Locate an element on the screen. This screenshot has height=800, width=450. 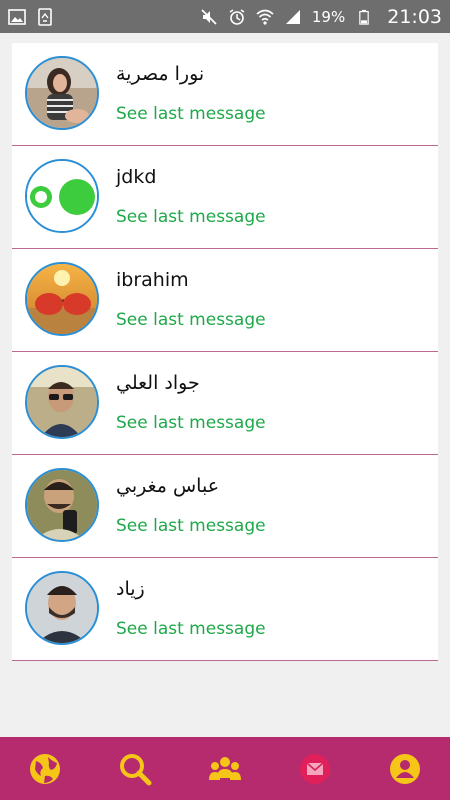
avatar-photo-man-sunglasses is located at coordinates (62, 402).